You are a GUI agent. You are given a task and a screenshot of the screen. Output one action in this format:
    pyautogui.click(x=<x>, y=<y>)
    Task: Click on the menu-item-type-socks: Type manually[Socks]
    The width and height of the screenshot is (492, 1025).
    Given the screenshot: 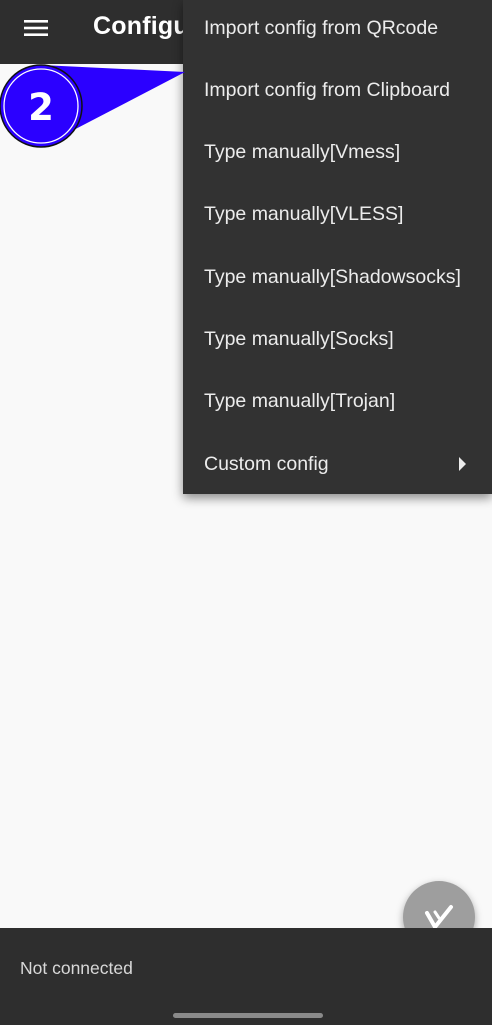 What is the action you would take?
    pyautogui.click(x=337, y=339)
    